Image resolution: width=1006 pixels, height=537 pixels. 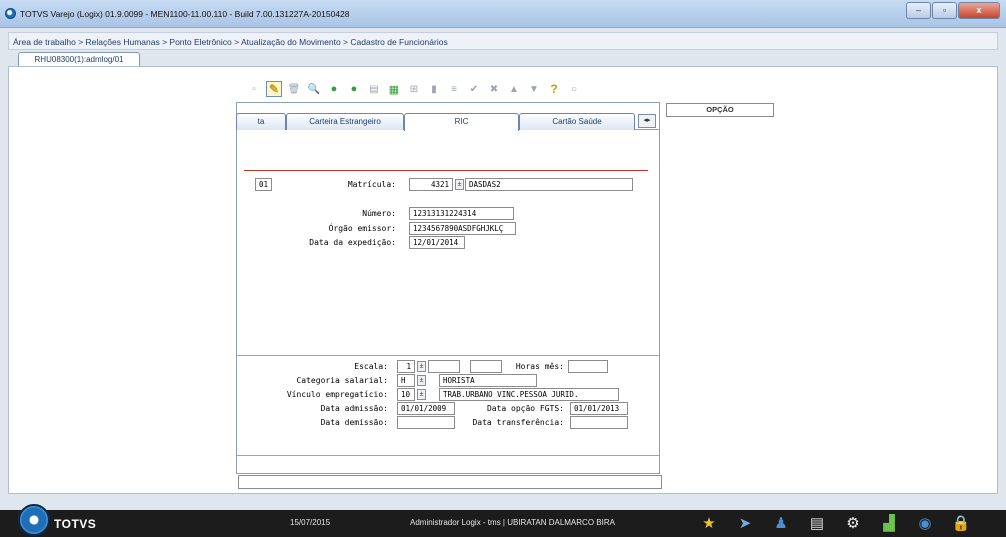 I want to click on next-icon: ●, so click(x=354, y=89).